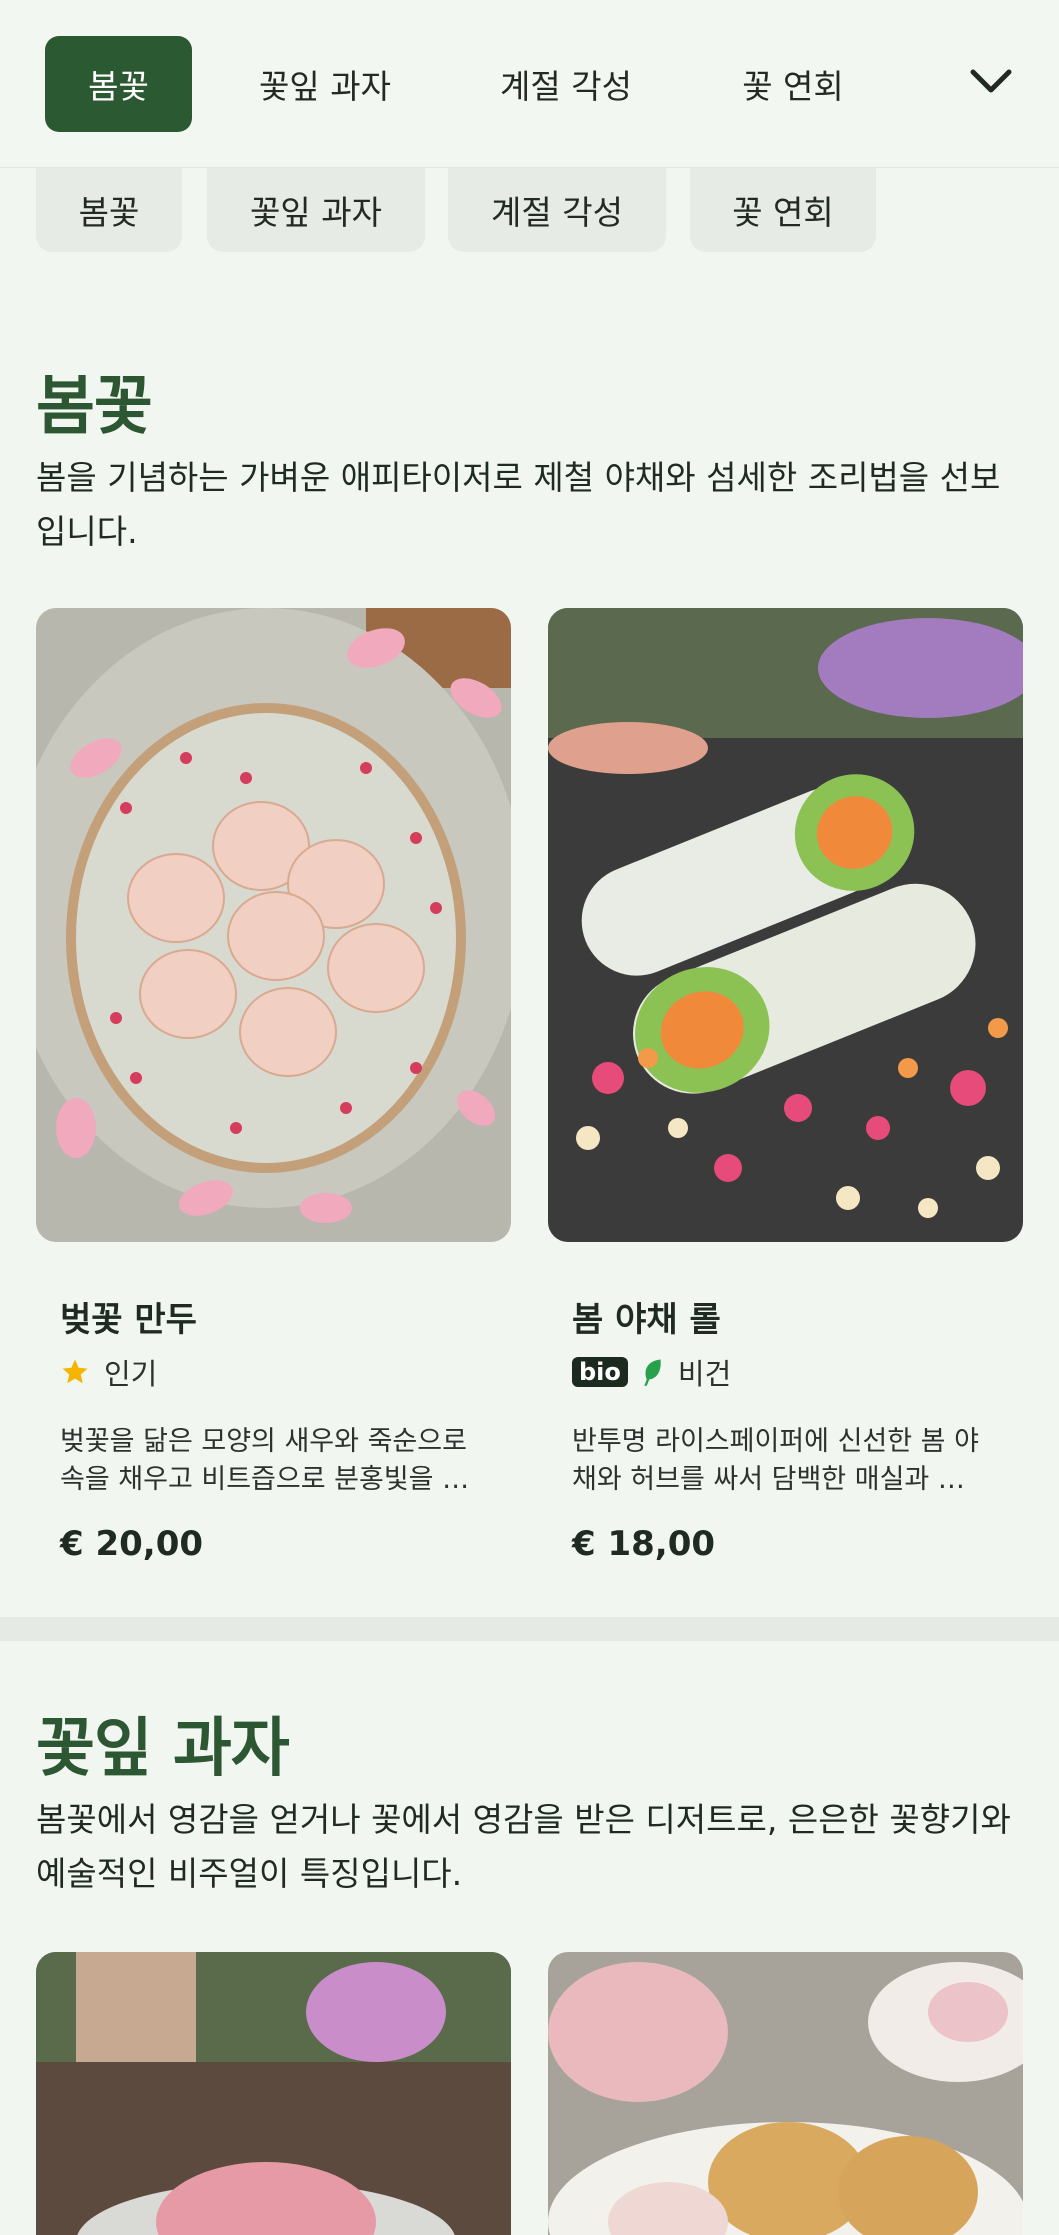 This screenshot has width=1059, height=2235. Describe the element at coordinates (109, 210) in the screenshot. I see `chip-spring-flowers: 봄꽃` at that location.